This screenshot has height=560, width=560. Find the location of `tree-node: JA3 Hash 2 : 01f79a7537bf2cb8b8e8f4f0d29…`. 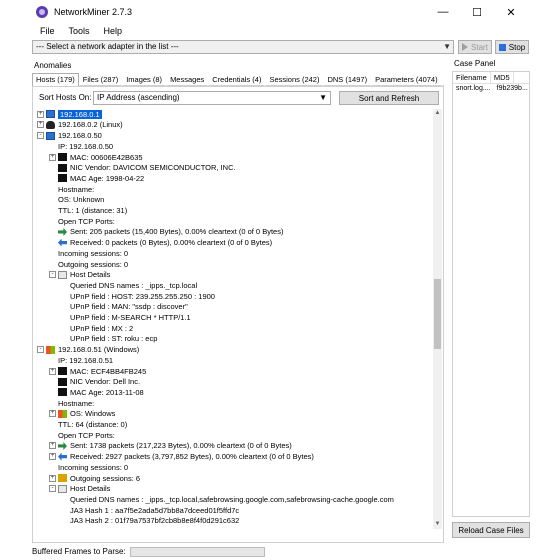

tree-node: JA3 Hash 2 : 01f79a7537bf2cb8b8e8f4f0d29… is located at coordinates (150, 521).